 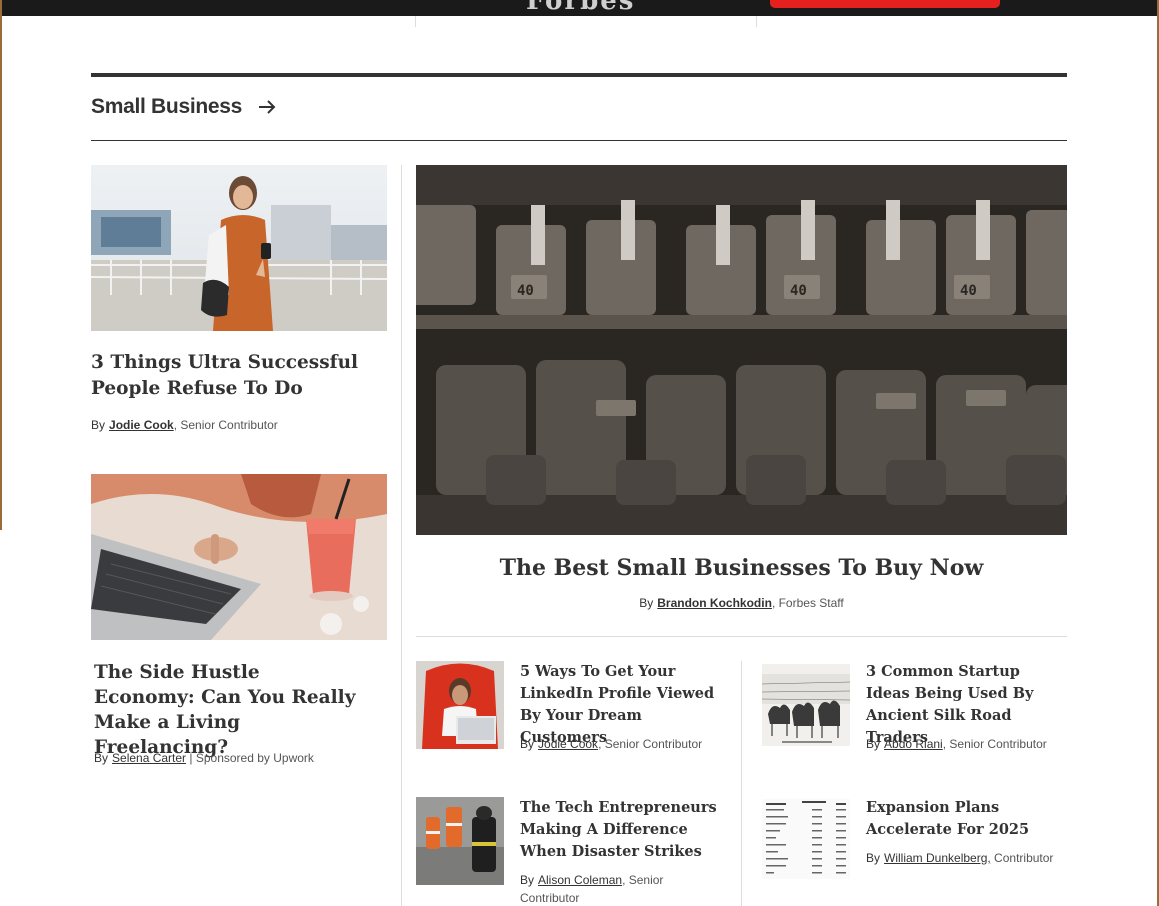 I want to click on article-byline: By William Dunkelberg, Contributor, so click(x=959, y=858).